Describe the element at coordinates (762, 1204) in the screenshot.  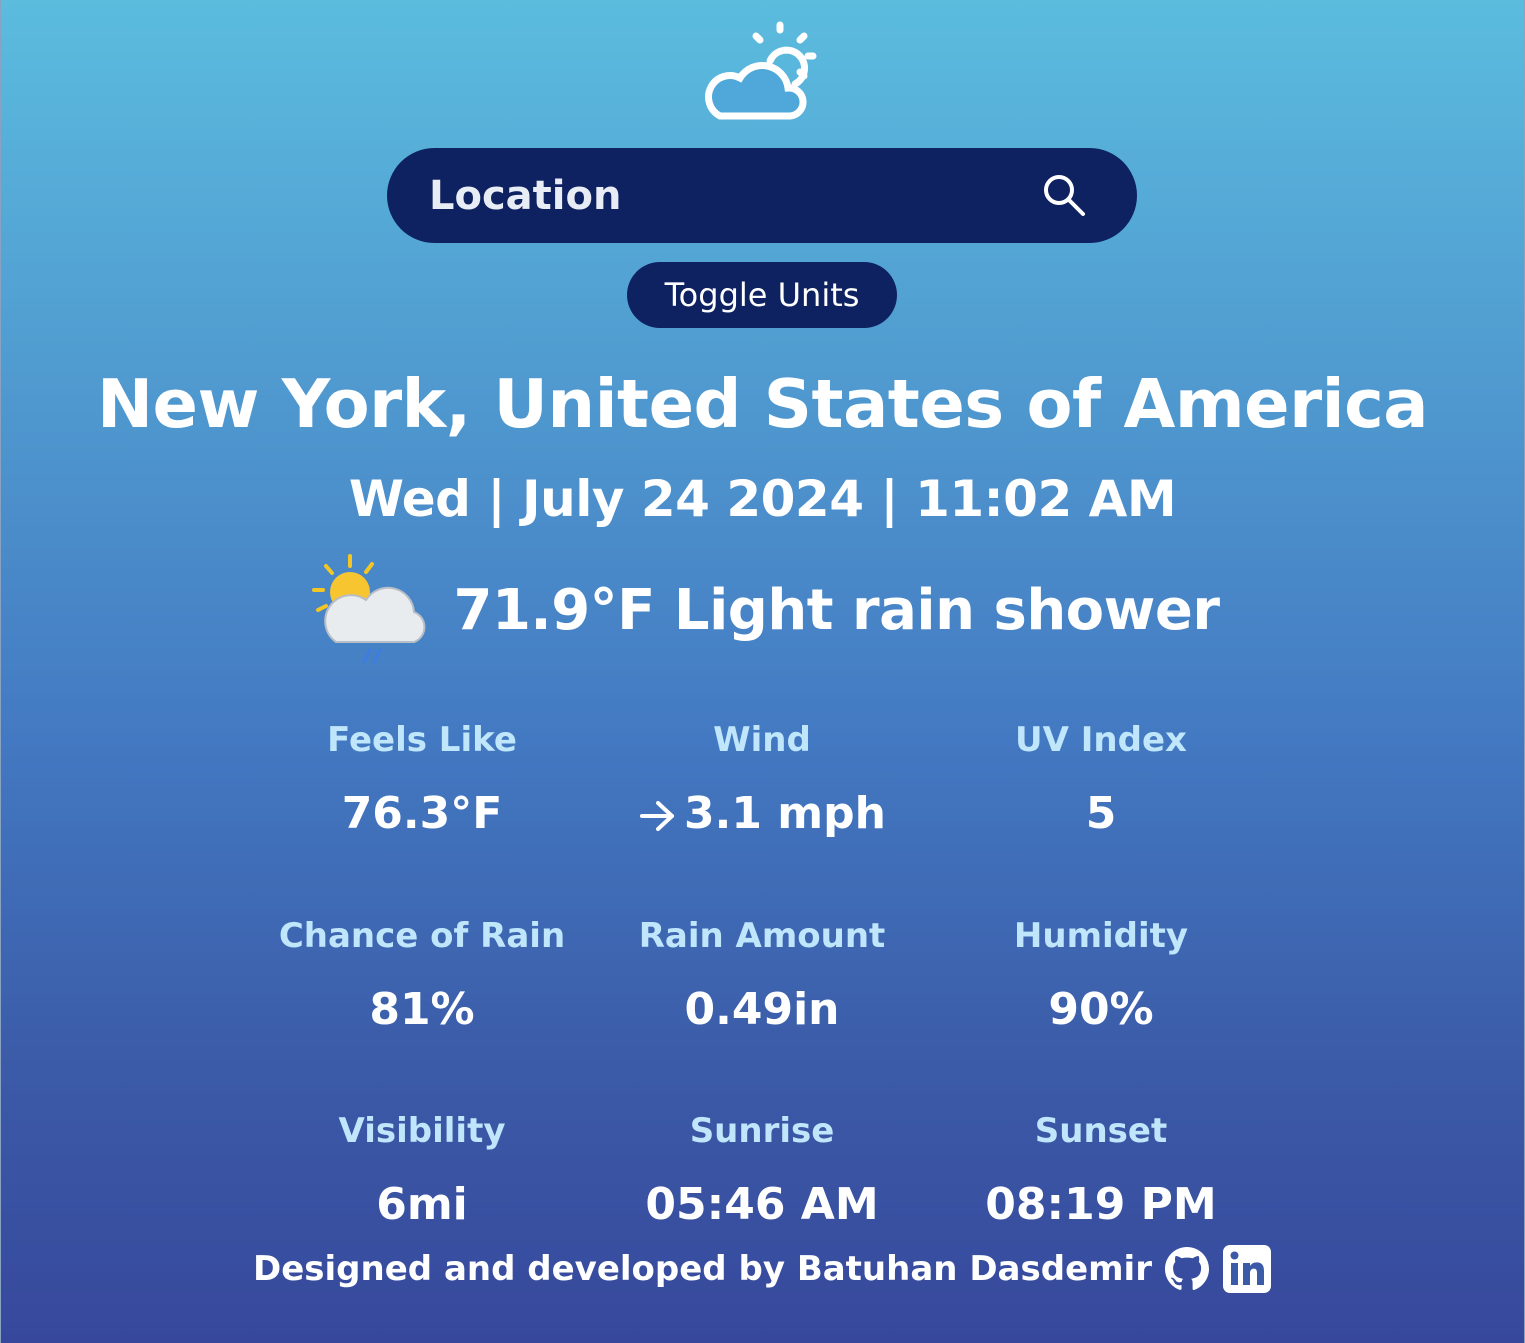
I see `stat-value: 05:46 AM` at that location.